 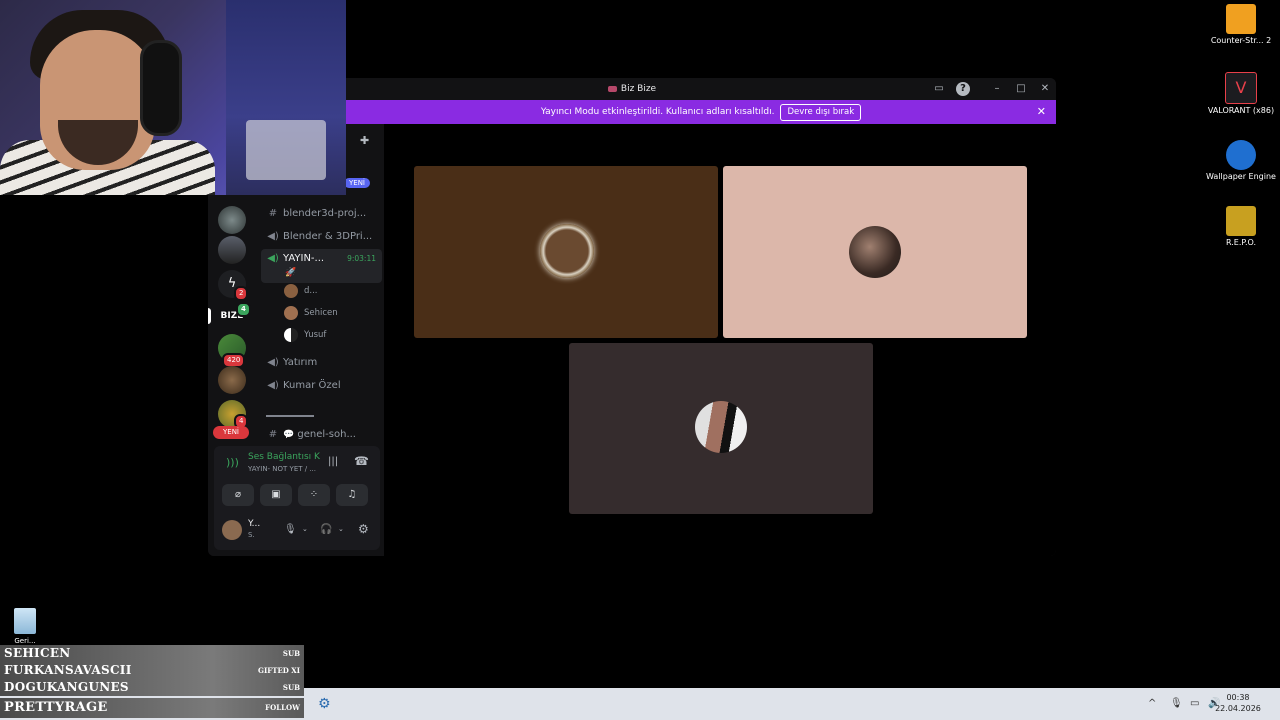 I want to click on minimize-button: –, so click(x=997, y=89).